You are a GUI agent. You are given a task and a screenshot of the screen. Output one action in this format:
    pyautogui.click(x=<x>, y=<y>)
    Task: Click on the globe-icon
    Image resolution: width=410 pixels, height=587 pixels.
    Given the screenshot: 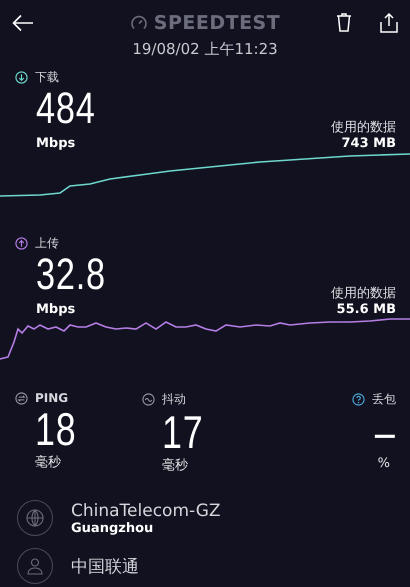 What is the action you would take?
    pyautogui.click(x=35, y=518)
    